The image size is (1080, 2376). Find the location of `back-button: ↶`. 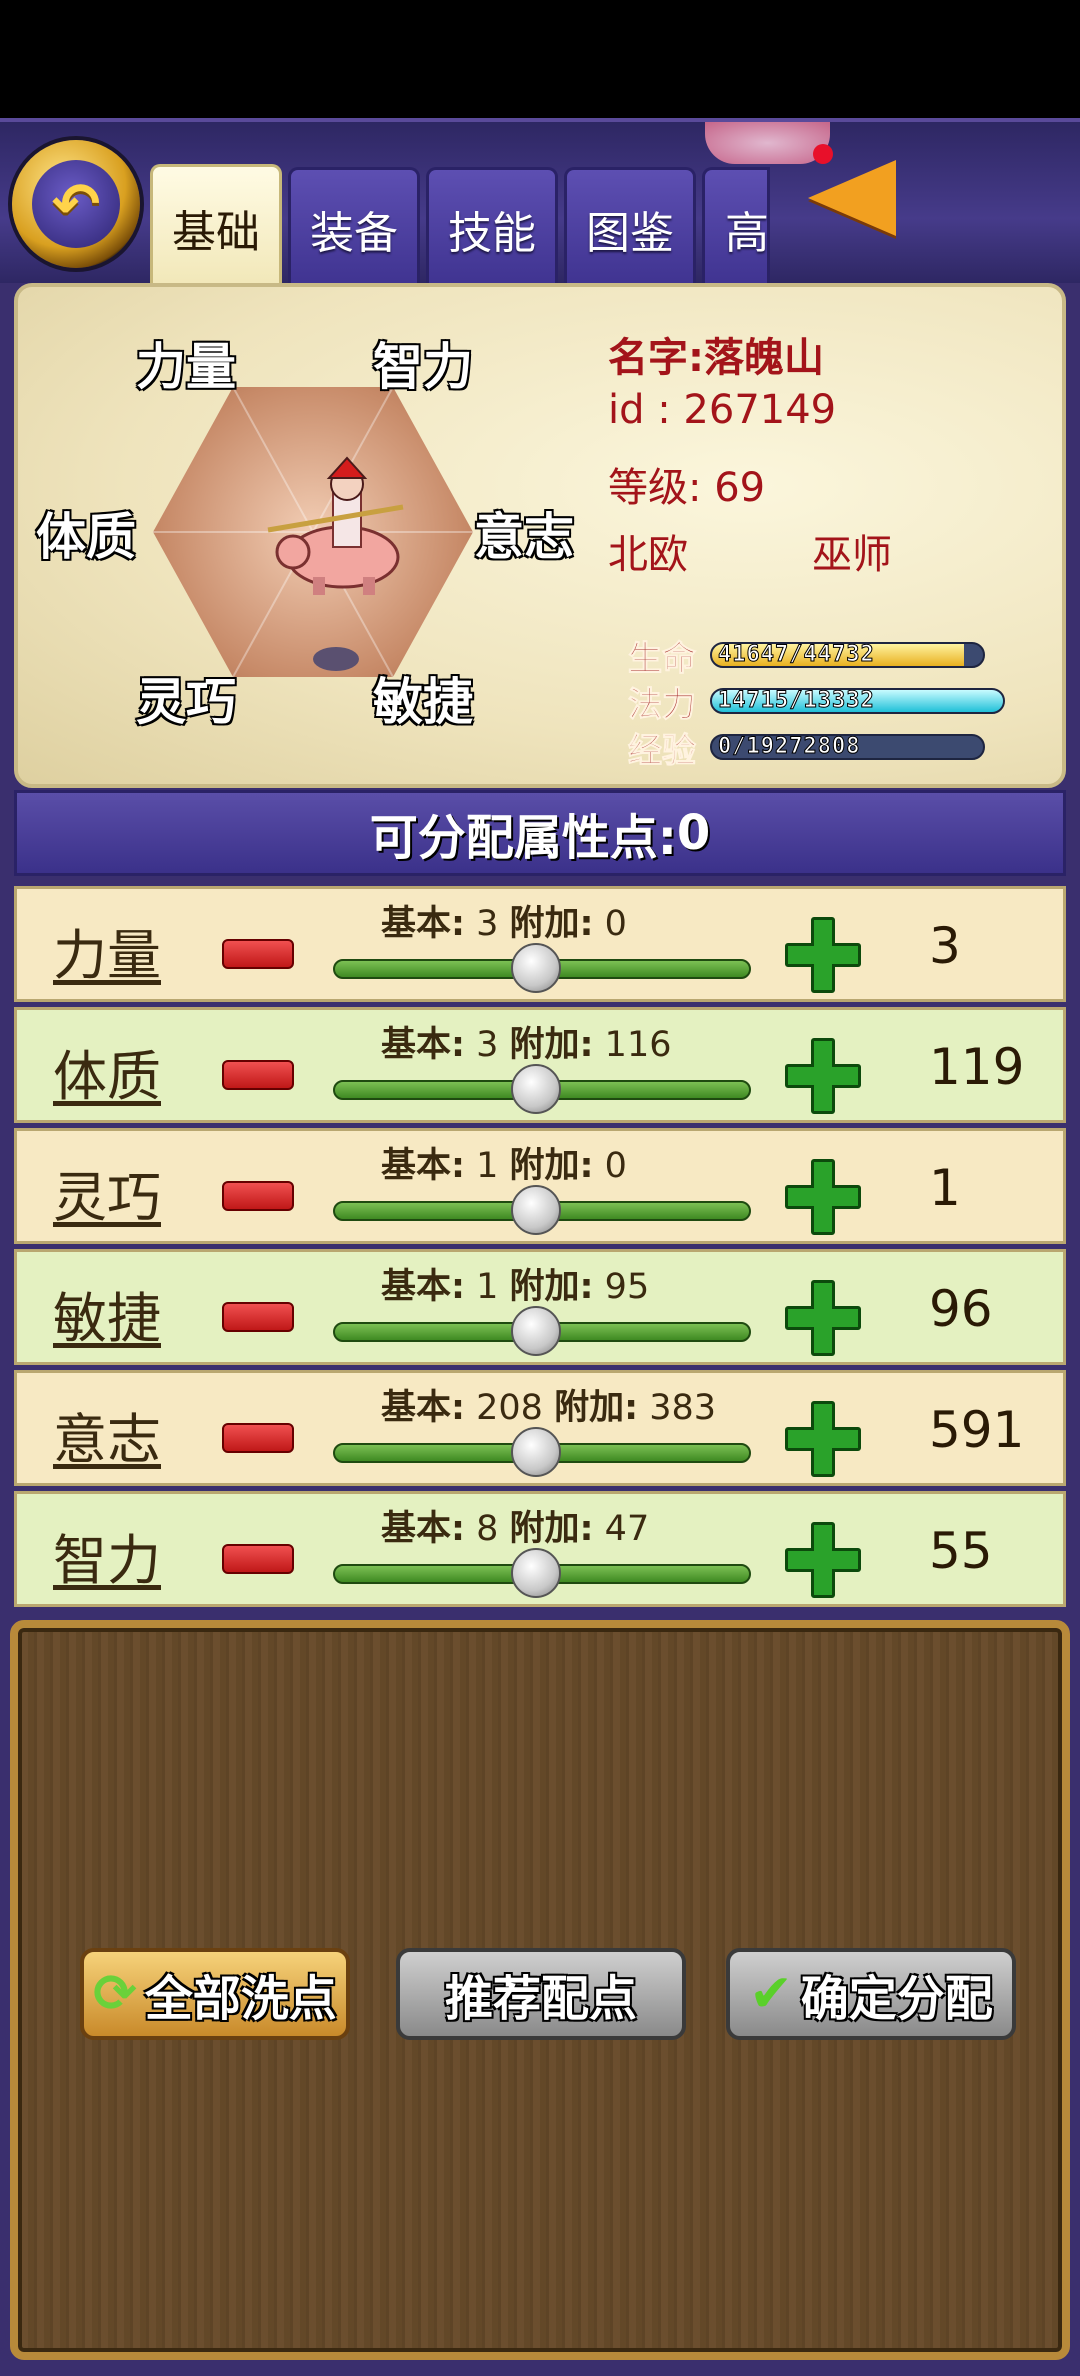

back-button: ↶ is located at coordinates (76, 204).